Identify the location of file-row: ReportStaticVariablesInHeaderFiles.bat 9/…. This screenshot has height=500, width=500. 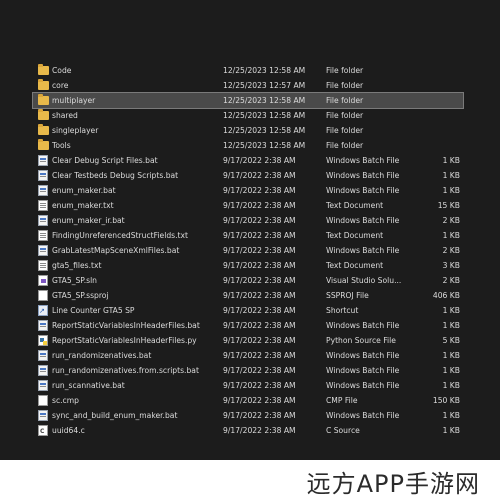
(248, 325).